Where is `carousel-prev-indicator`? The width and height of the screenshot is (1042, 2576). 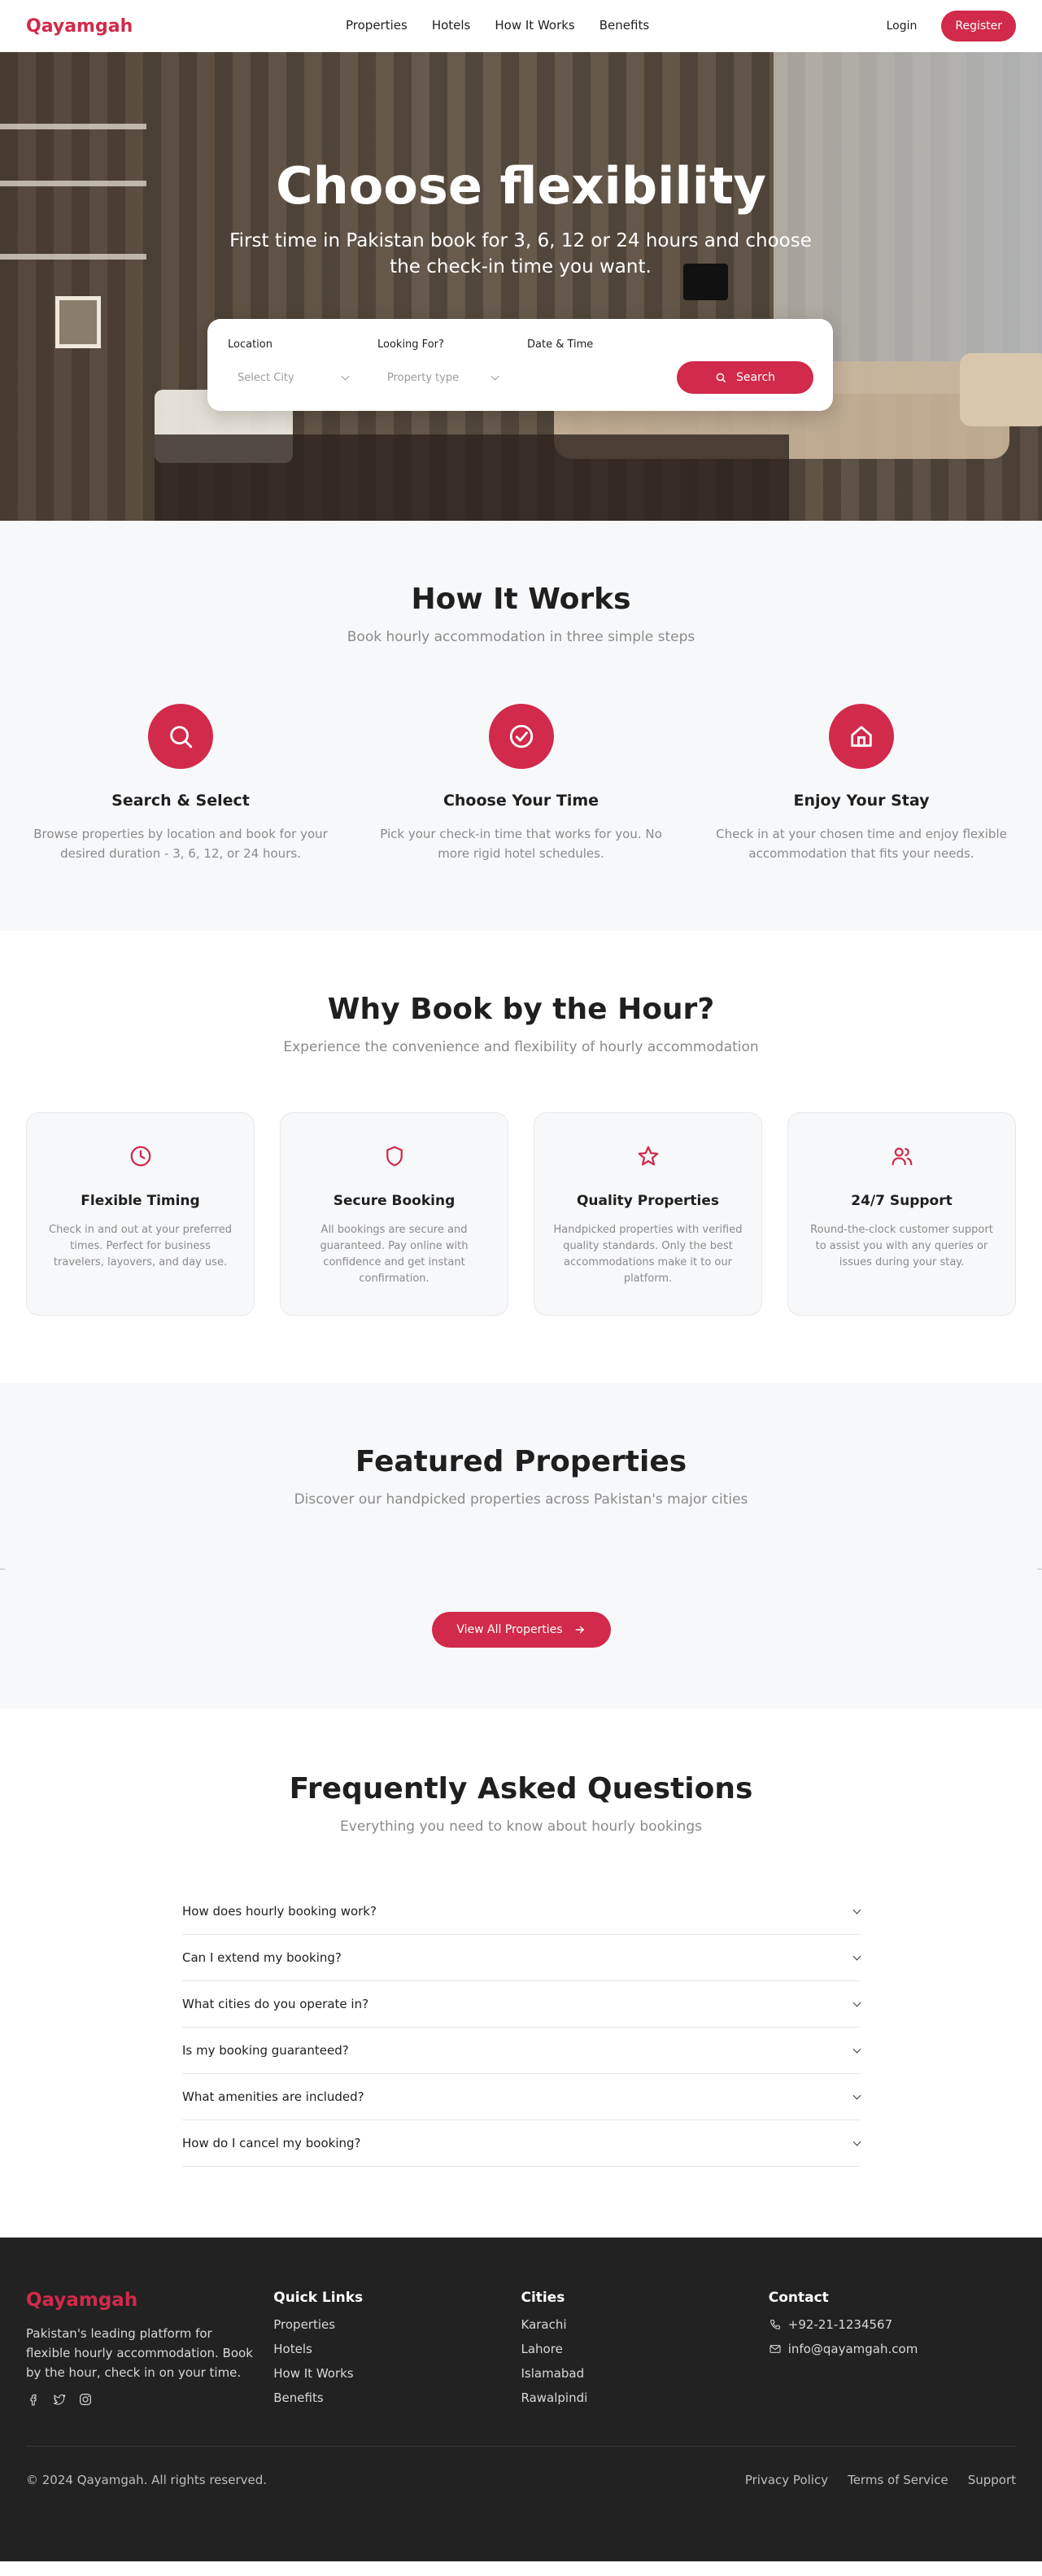 carousel-prev-indicator is located at coordinates (2, 1569).